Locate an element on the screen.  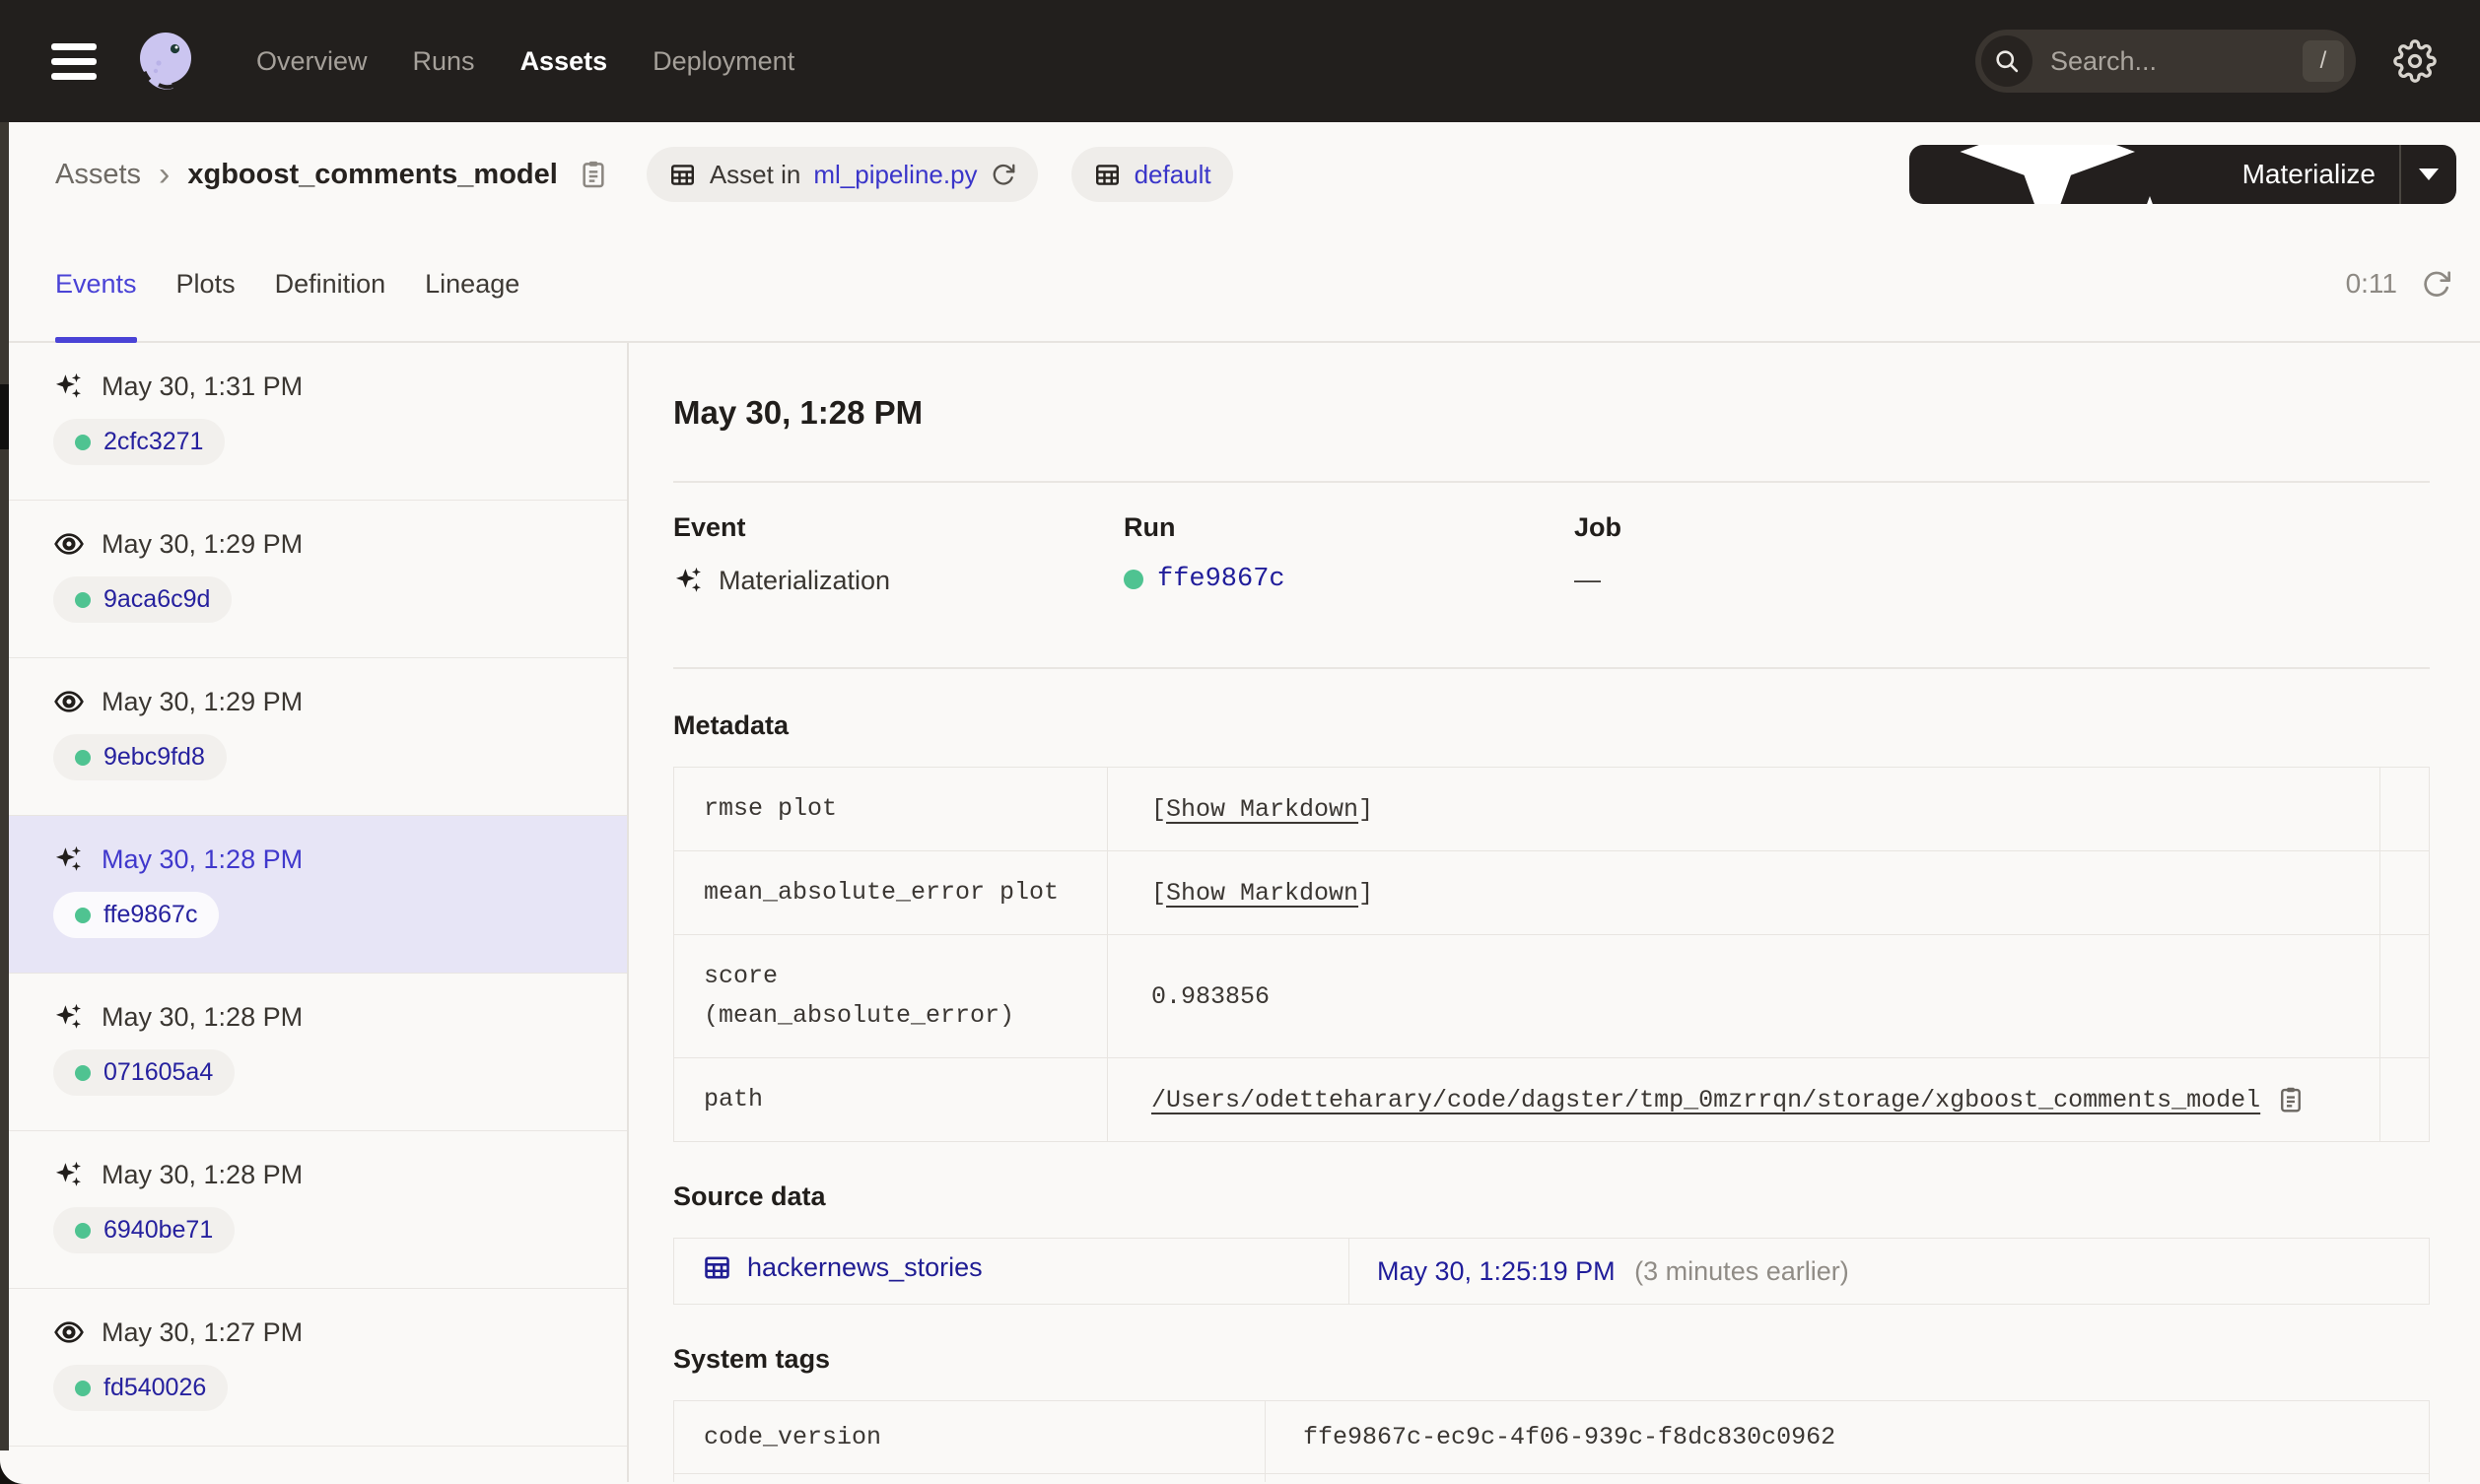
refresh-countdown: 0:11 is located at coordinates (2371, 283).